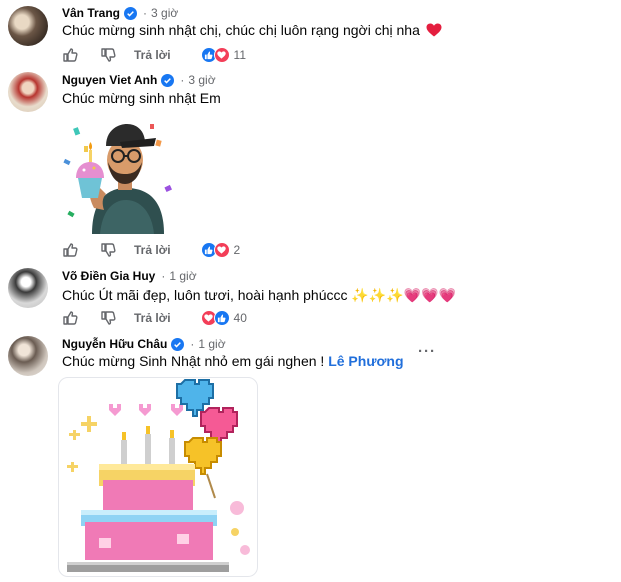 The image size is (621, 582). What do you see at coordinates (240, 318) in the screenshot?
I see `reaction-count: 40` at bounding box center [240, 318].